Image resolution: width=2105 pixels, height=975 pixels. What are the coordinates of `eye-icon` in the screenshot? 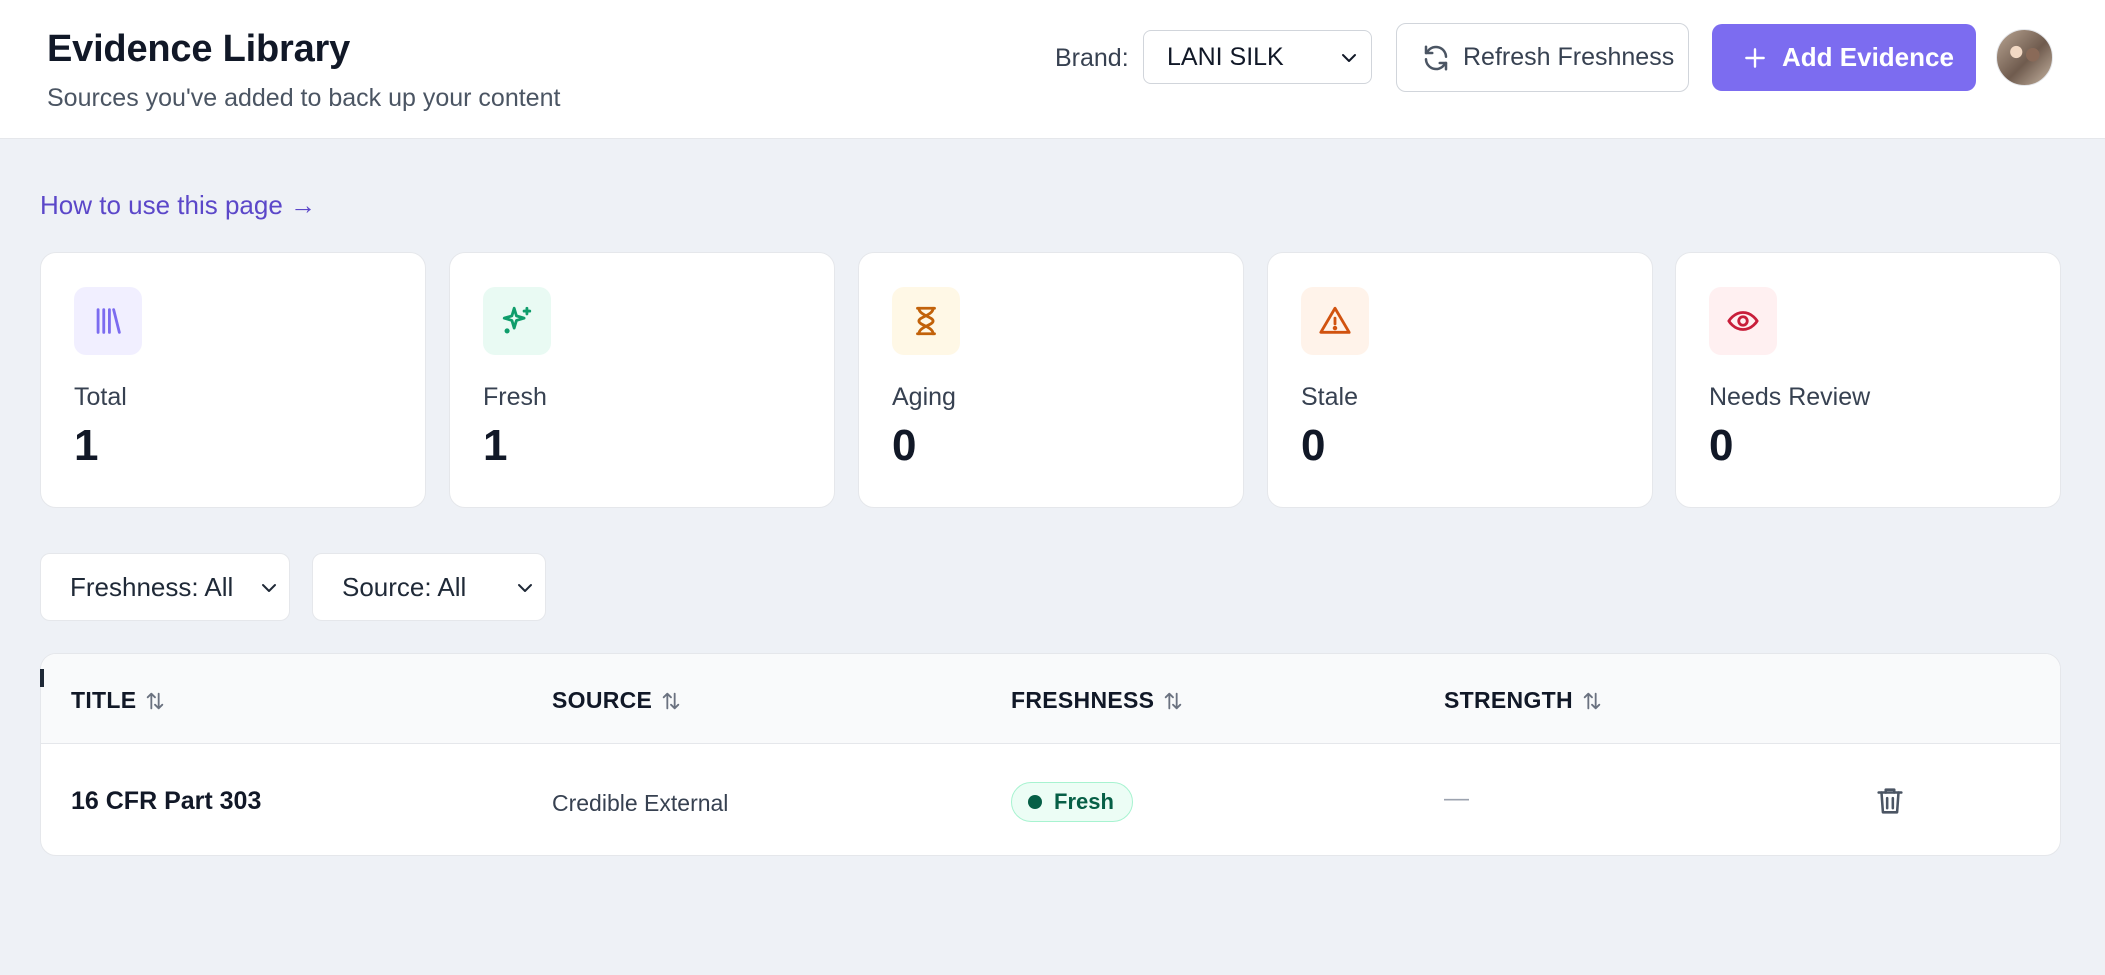 It's located at (1743, 321).